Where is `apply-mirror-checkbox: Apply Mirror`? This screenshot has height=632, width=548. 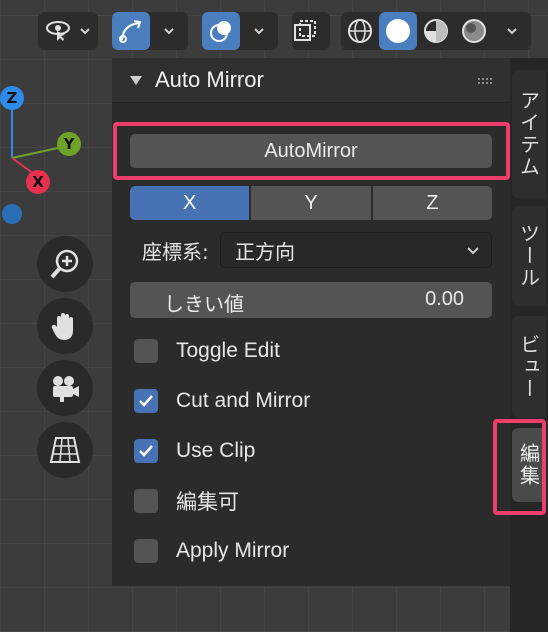
apply-mirror-checkbox: Apply Mirror is located at coordinates (211, 551).